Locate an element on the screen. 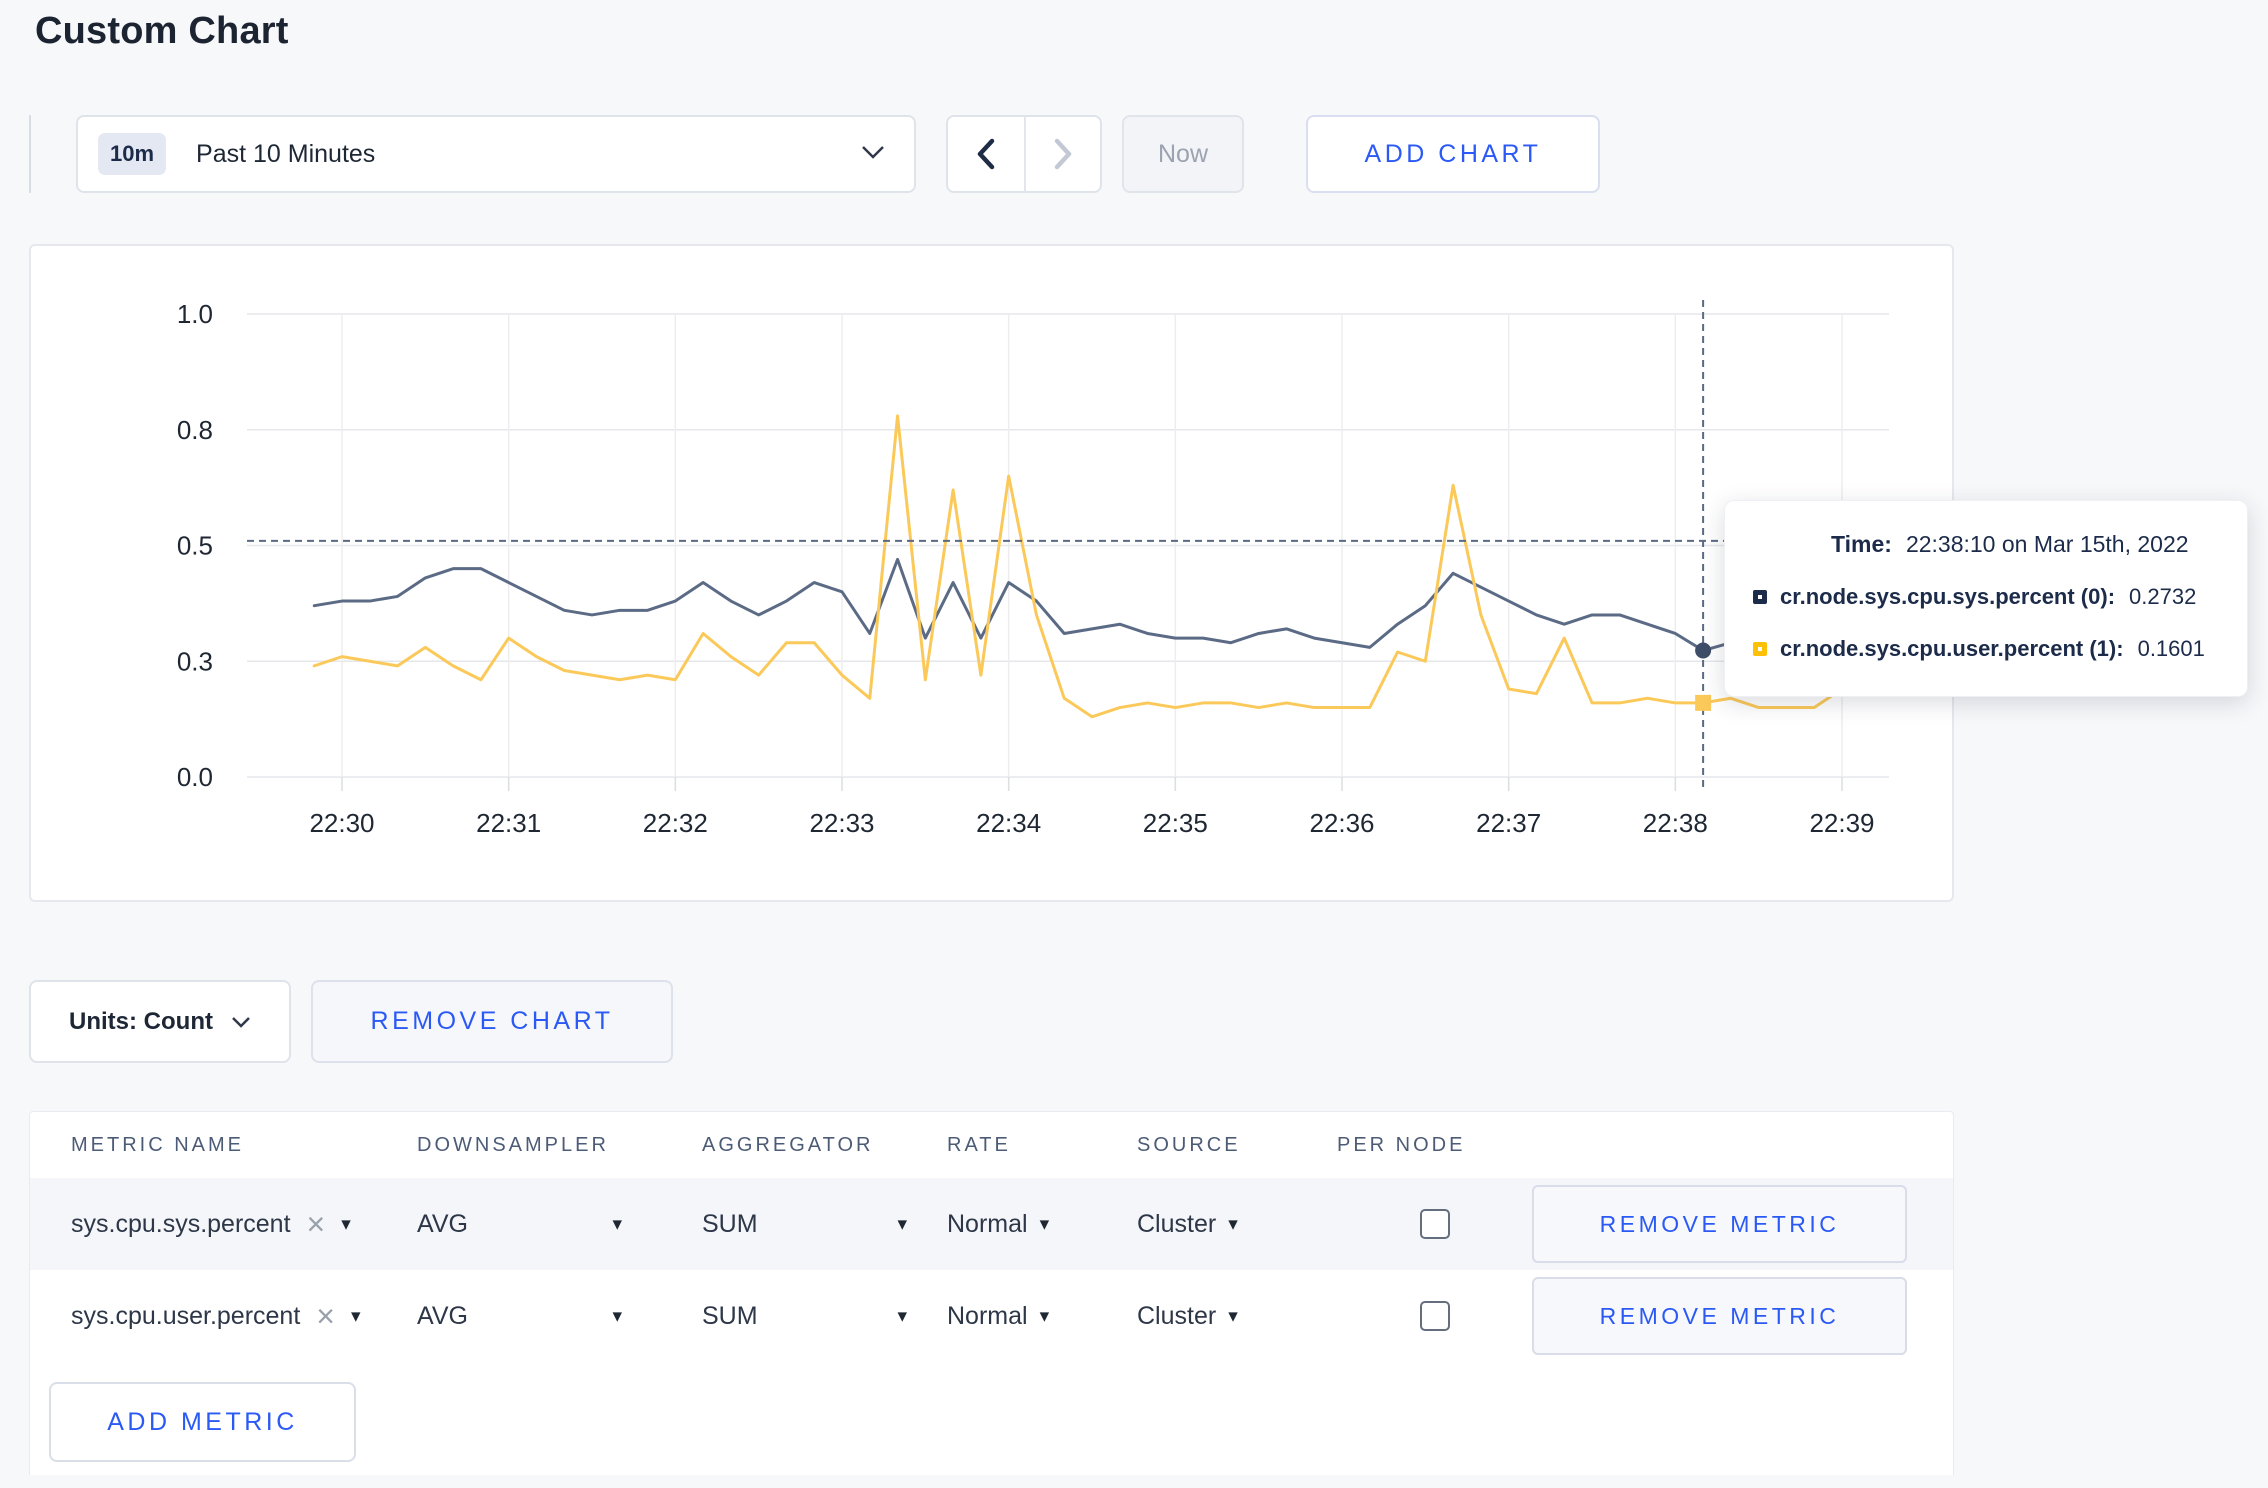  add-chart-button: ADD CHART is located at coordinates (1453, 154).